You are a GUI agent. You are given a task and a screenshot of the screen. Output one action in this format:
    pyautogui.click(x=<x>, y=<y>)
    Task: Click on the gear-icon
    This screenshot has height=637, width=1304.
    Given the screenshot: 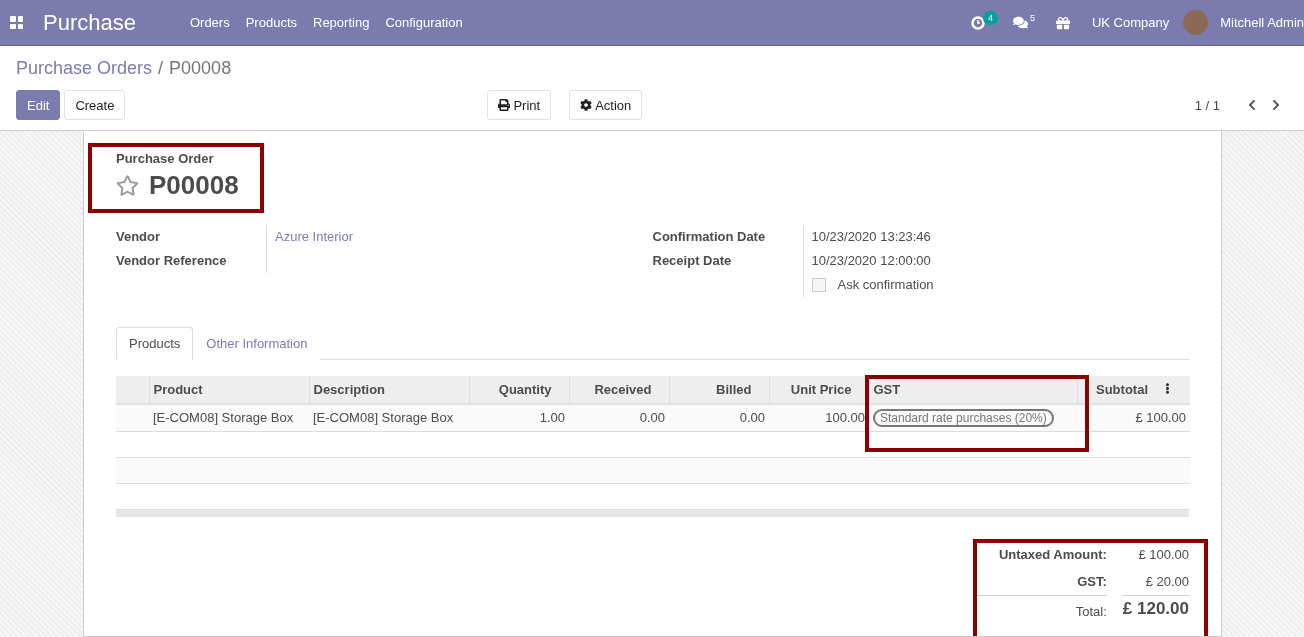 What is the action you would take?
    pyautogui.click(x=586, y=105)
    